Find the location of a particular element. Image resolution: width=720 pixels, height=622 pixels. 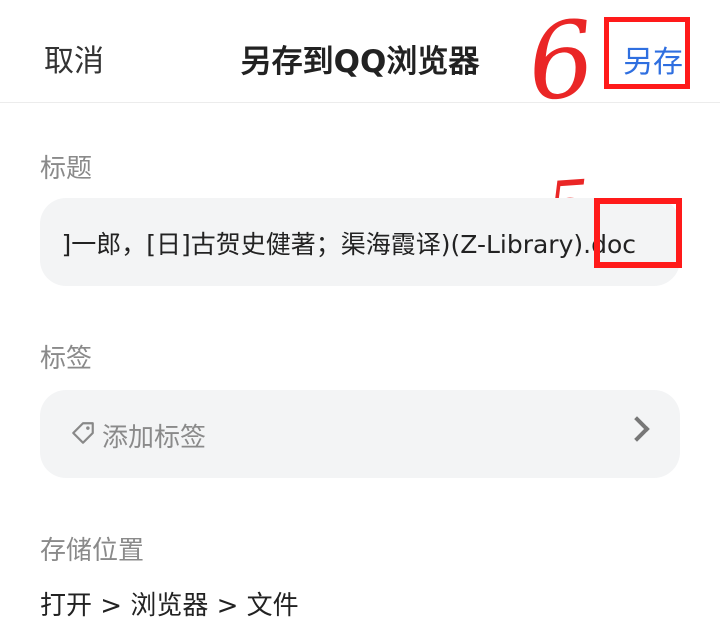

extension-highlight is located at coordinates (638, 233).